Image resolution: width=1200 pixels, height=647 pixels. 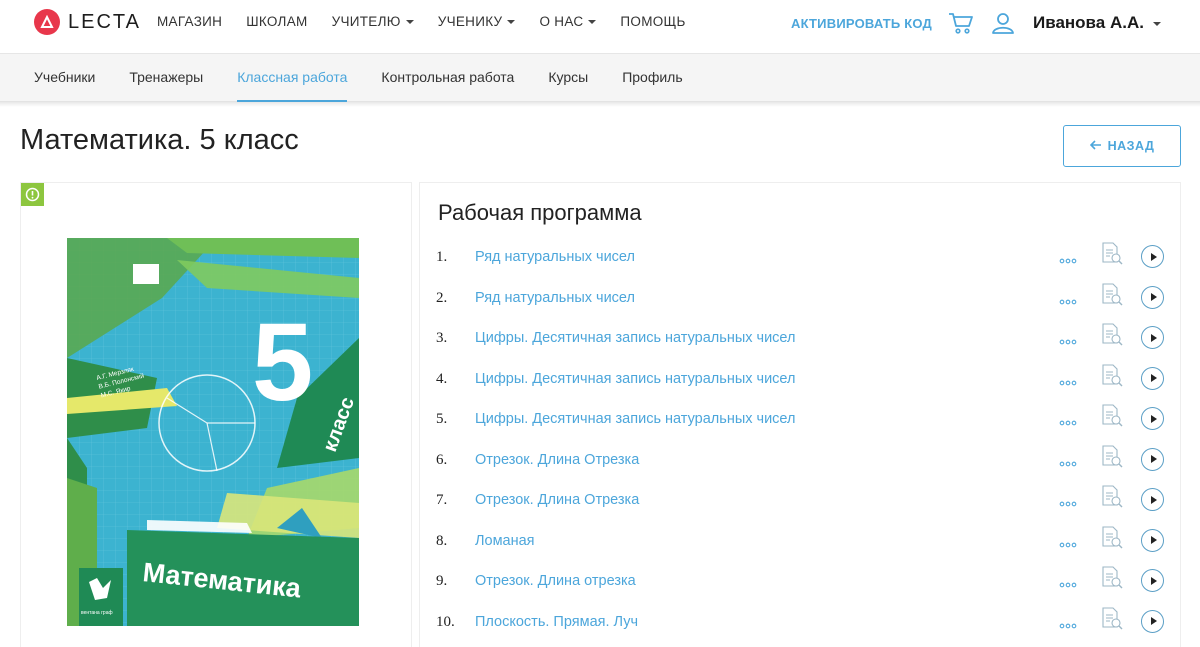 What do you see at coordinates (442, 581) in the screenshot?
I see `lesson-number: 9.` at bounding box center [442, 581].